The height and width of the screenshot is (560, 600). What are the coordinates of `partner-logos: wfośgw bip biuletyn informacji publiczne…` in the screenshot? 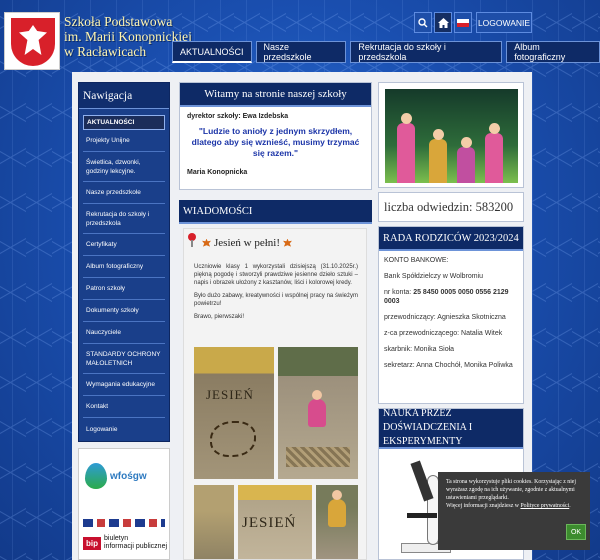 It's located at (124, 504).